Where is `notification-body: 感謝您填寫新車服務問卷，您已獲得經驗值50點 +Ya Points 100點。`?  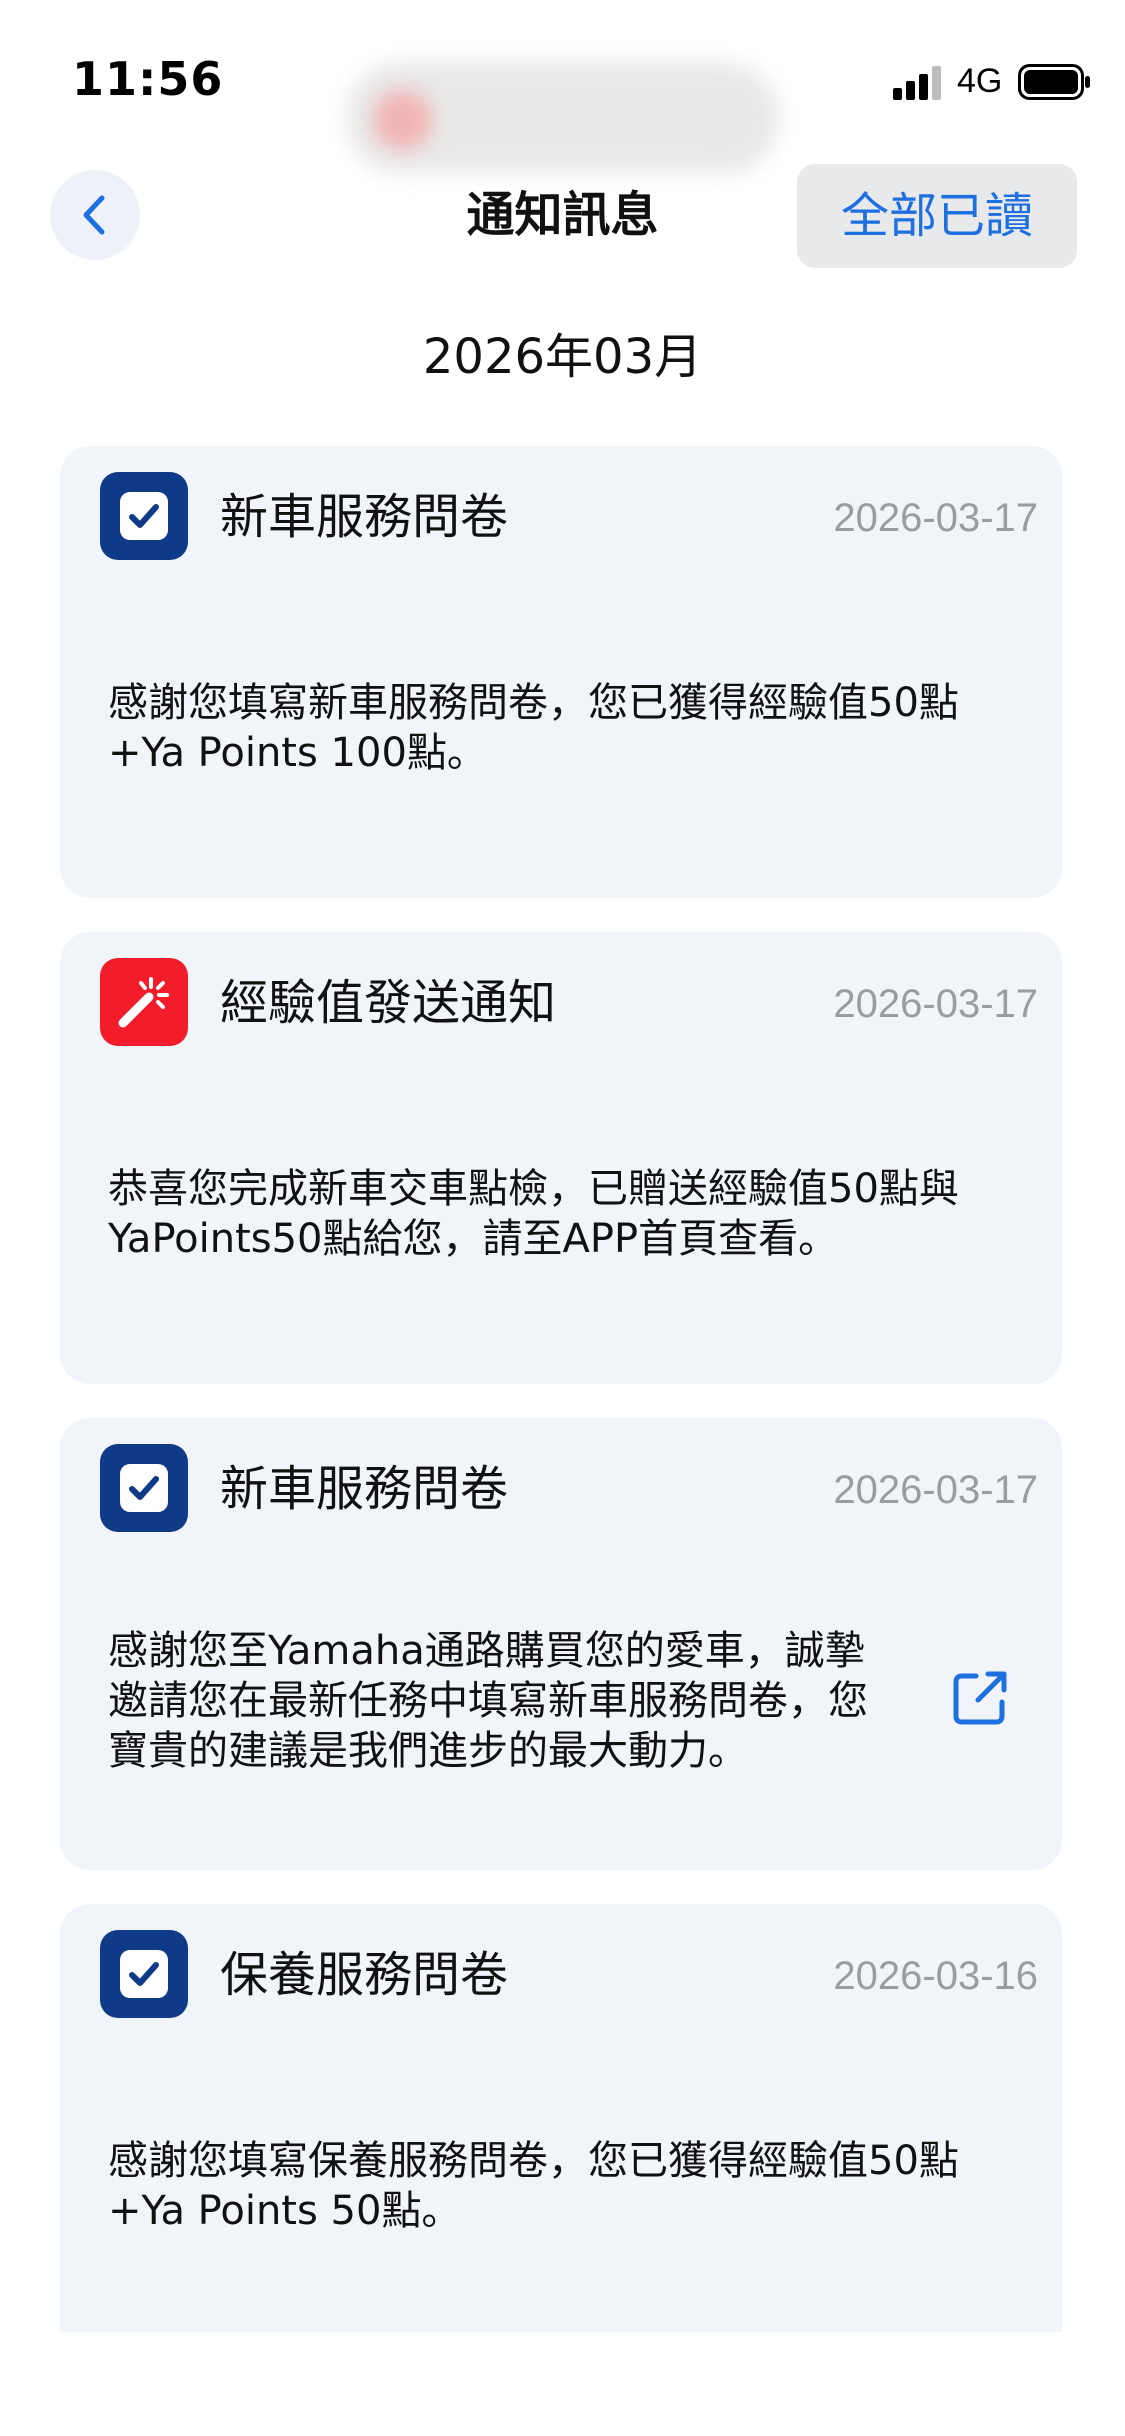
notification-body: 感謝您填寫新車服務問卷，您已獲得經驗值50點 +Ya Points 100點。 is located at coordinates (533, 728).